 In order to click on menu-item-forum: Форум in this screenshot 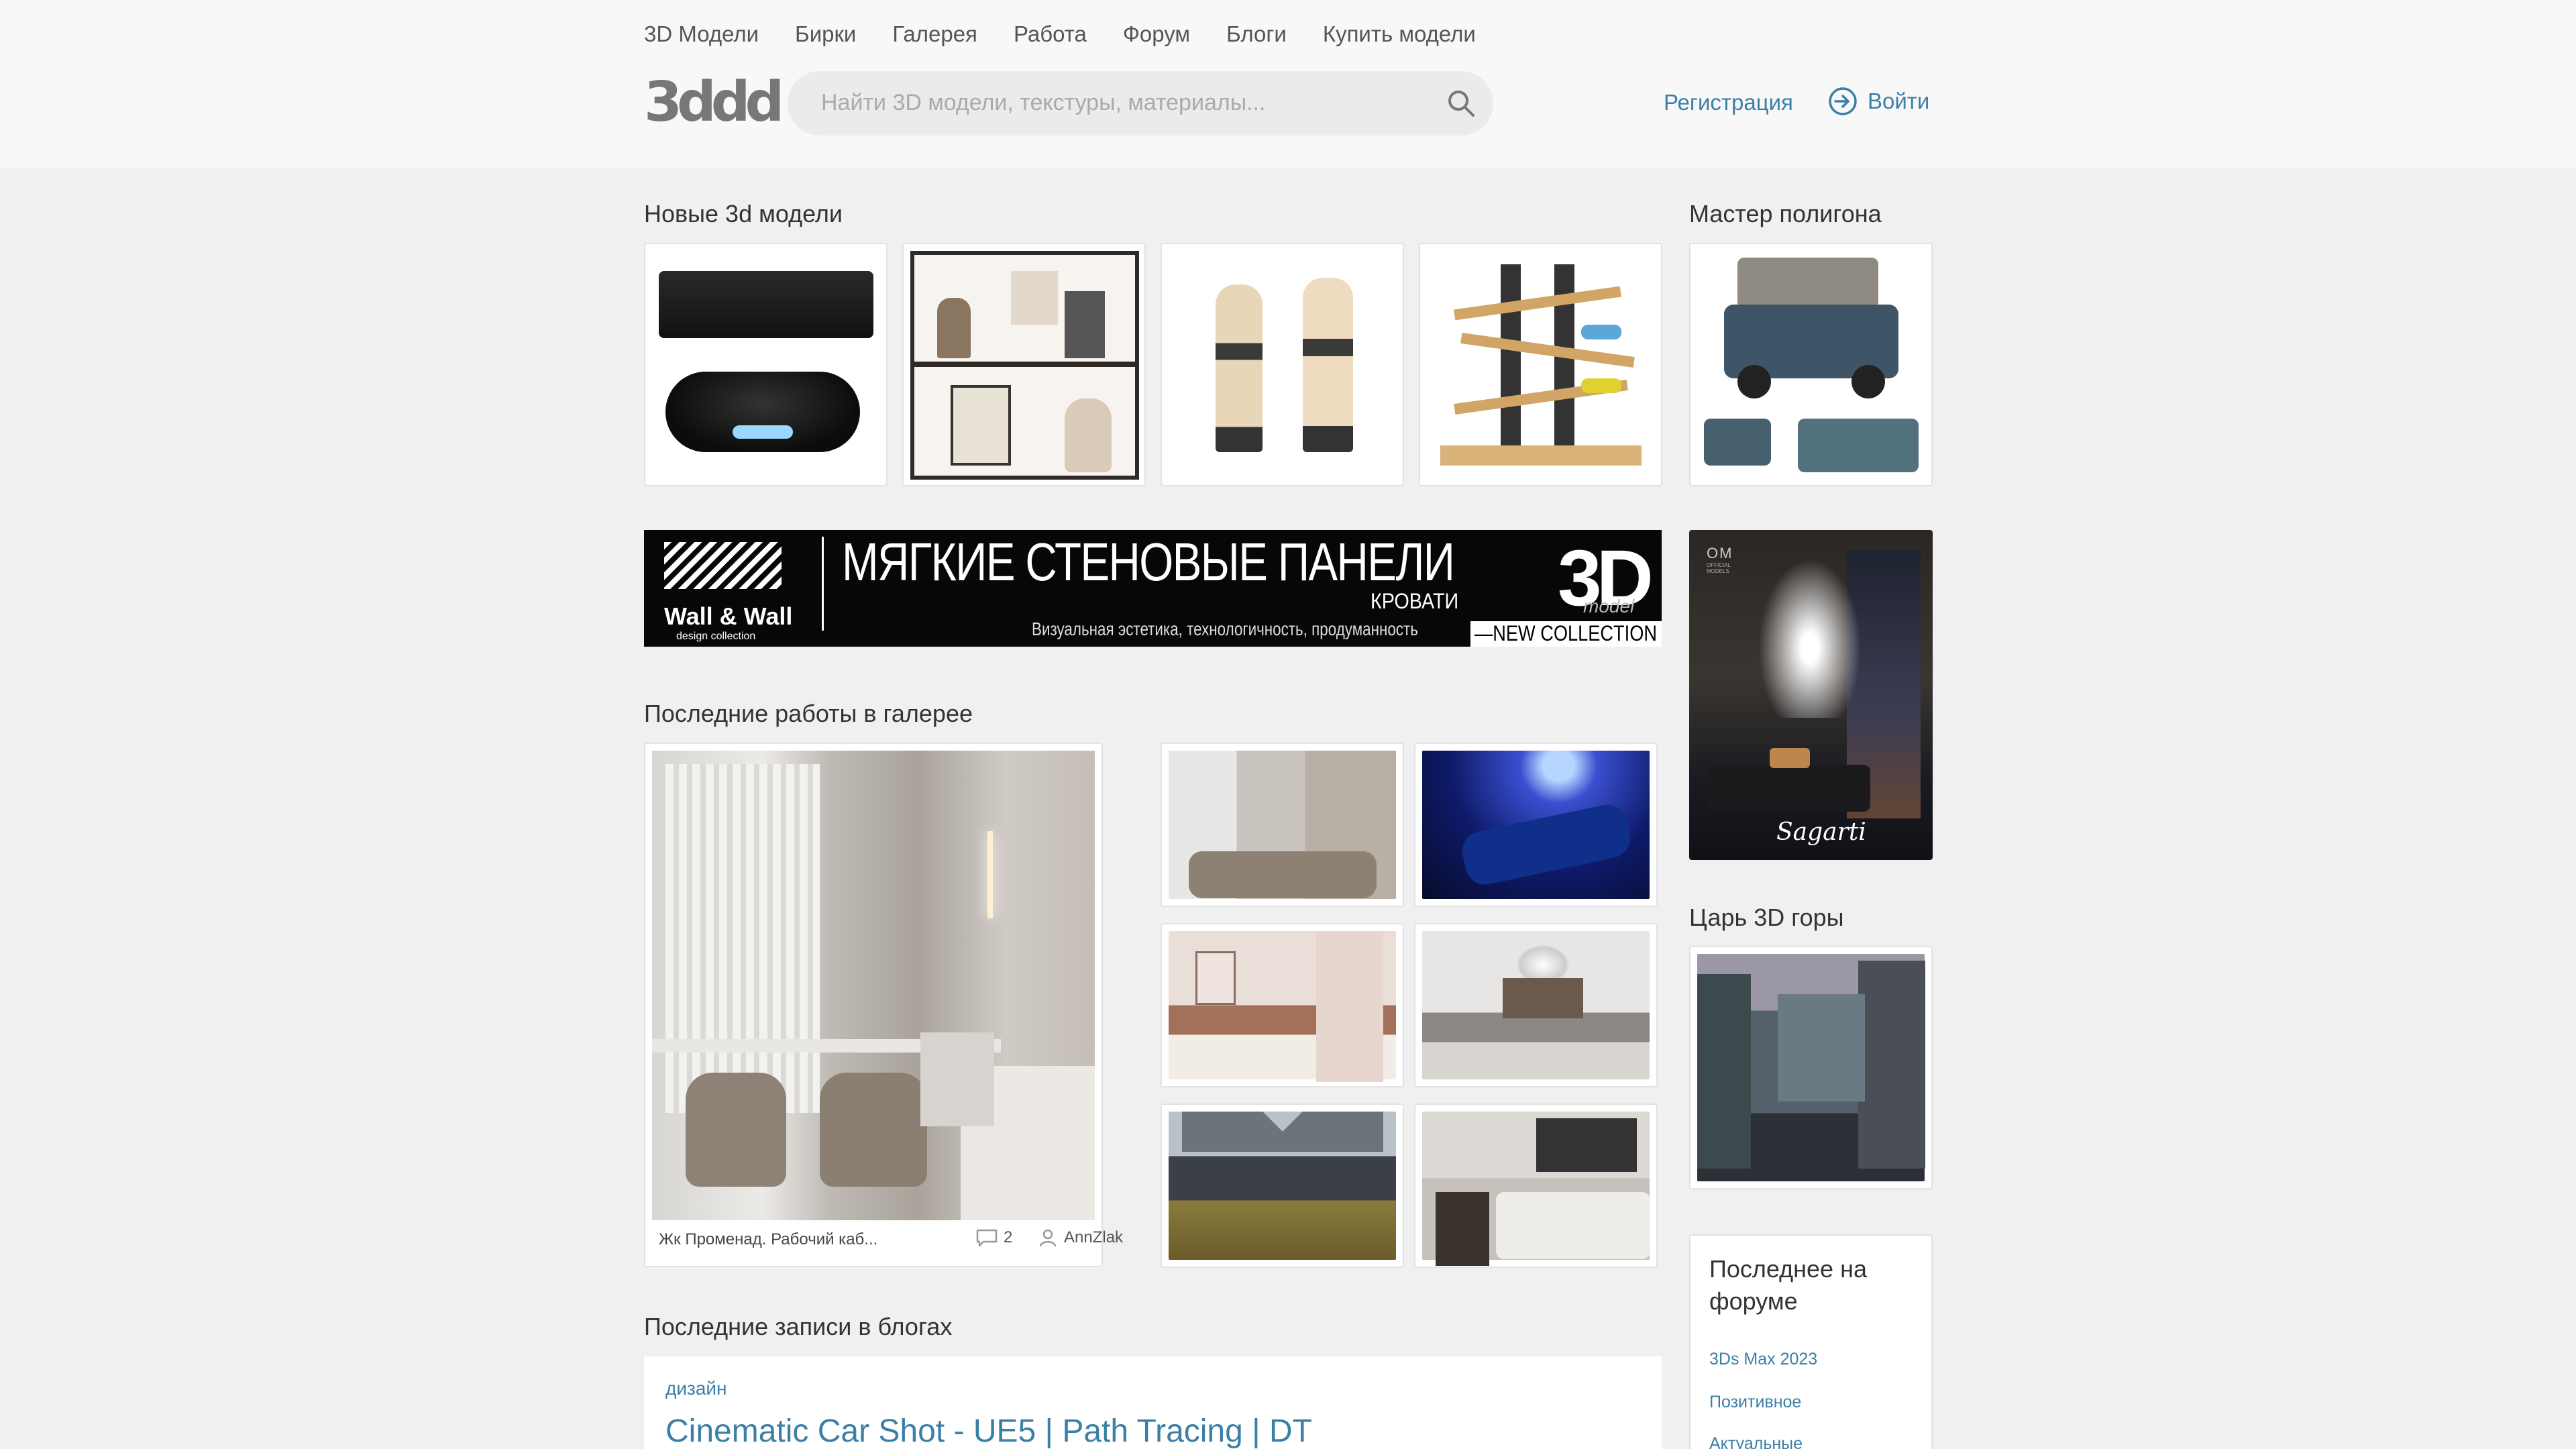, I will do `click(1156, 34)`.